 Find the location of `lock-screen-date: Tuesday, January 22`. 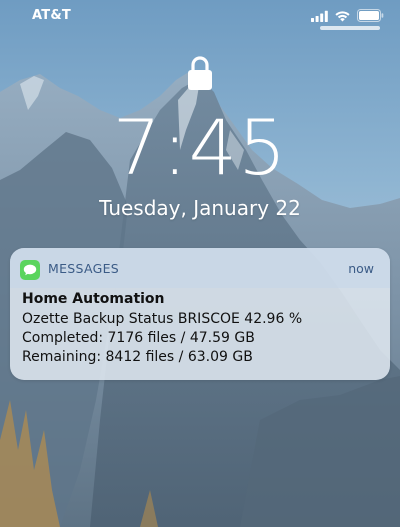

lock-screen-date: Tuesday, January 22 is located at coordinates (200, 208).